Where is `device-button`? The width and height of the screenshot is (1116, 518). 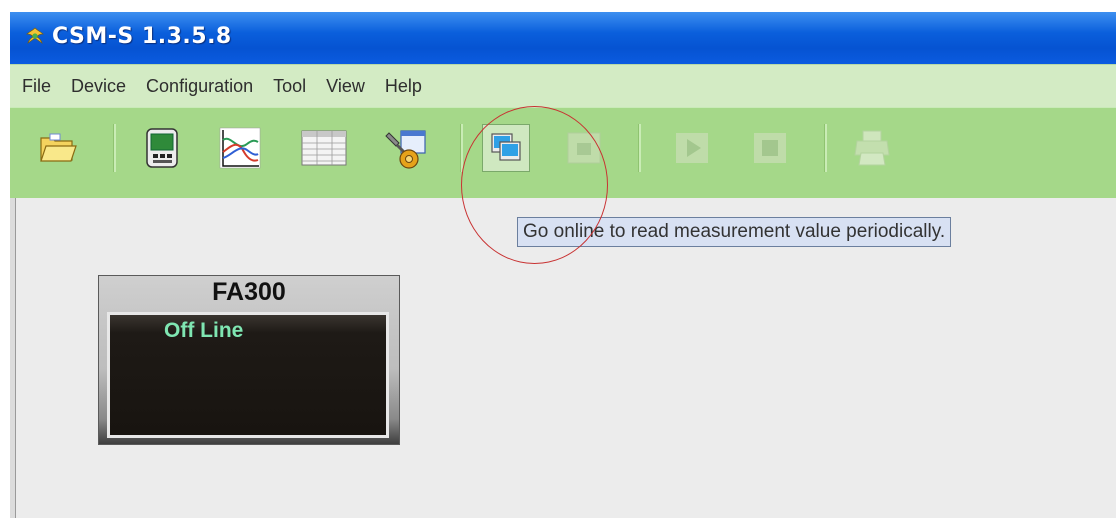
device-button is located at coordinates (162, 148).